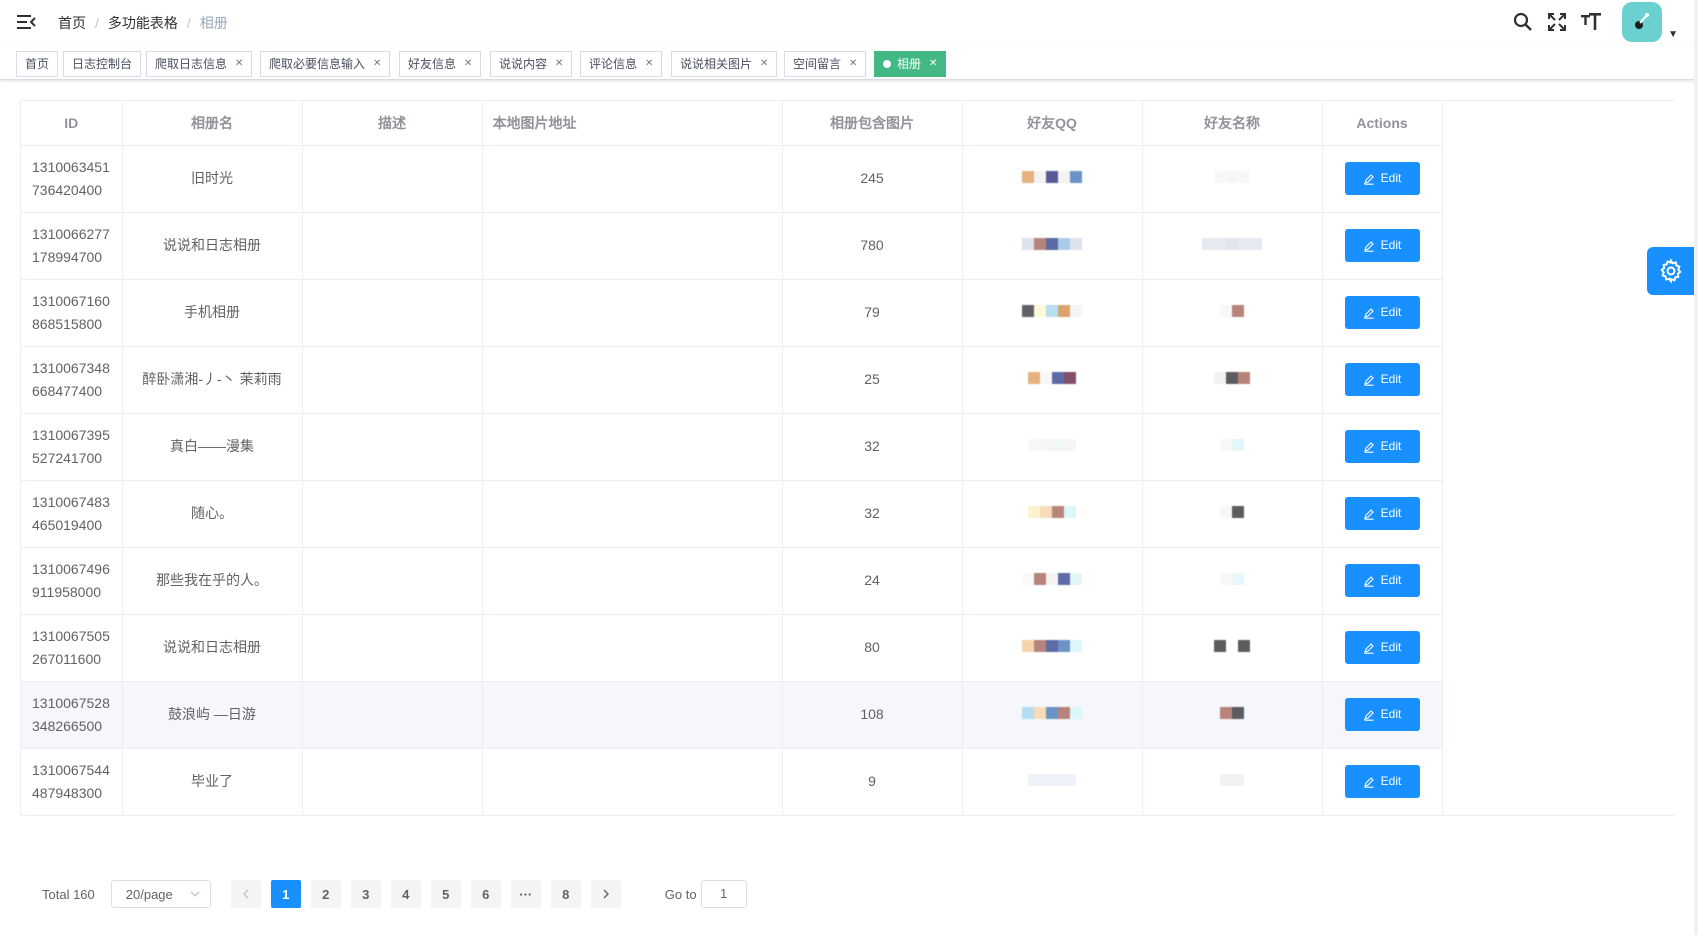 The image size is (1698, 935). Describe the element at coordinates (732, 581) in the screenshot. I see `table-row: 1310067496 911958000 那些我在乎的人。 24 Edit` at that location.